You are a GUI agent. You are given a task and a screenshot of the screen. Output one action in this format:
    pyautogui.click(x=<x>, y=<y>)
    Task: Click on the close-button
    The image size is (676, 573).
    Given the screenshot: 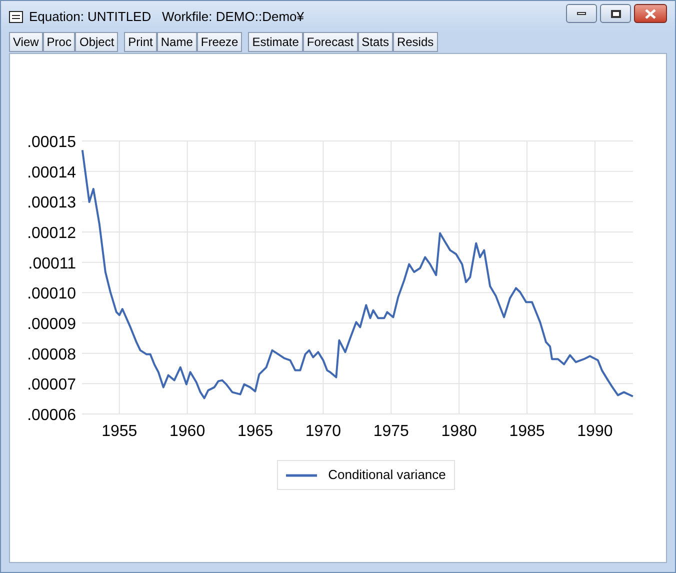 What is the action you would take?
    pyautogui.click(x=650, y=13)
    